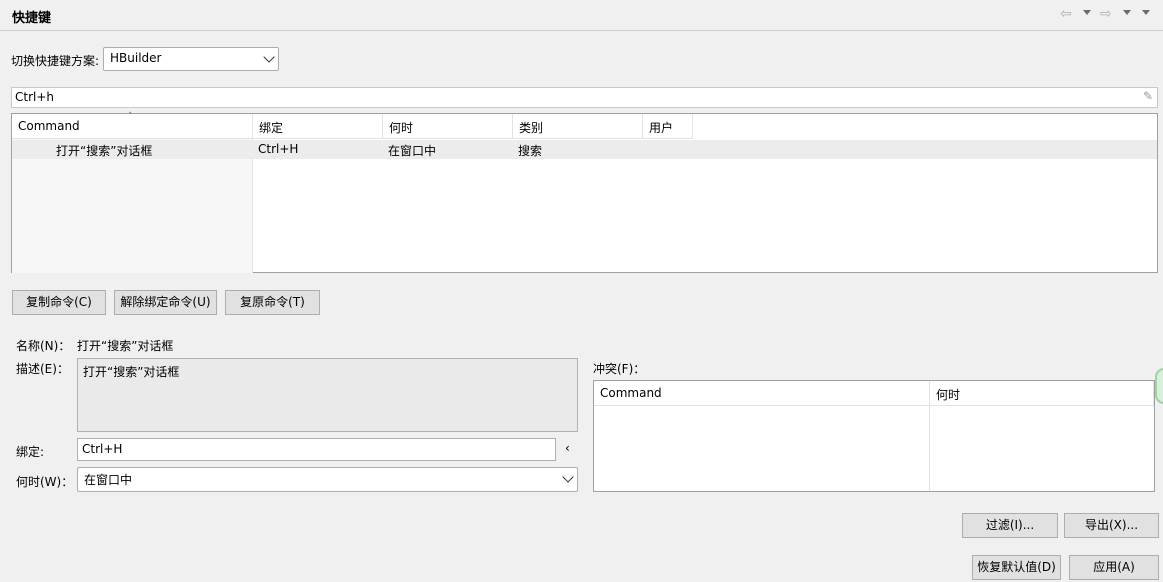 This screenshot has width=1163, height=582. Describe the element at coordinates (316, 449) in the screenshot. I see `binding-input: Ctrl+H` at that location.